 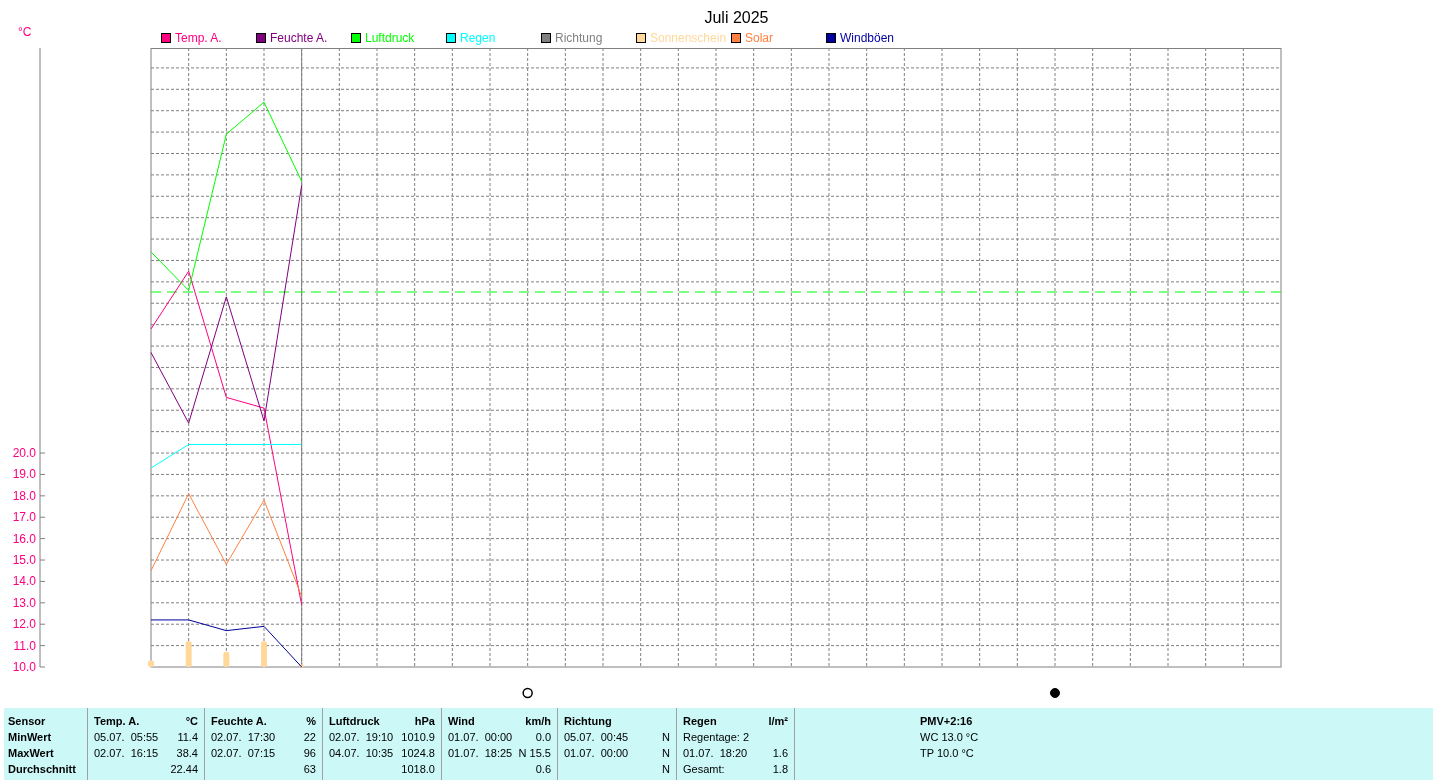 I want to click on table-cell-text: 01.07. 18:20, so click(x=715, y=753).